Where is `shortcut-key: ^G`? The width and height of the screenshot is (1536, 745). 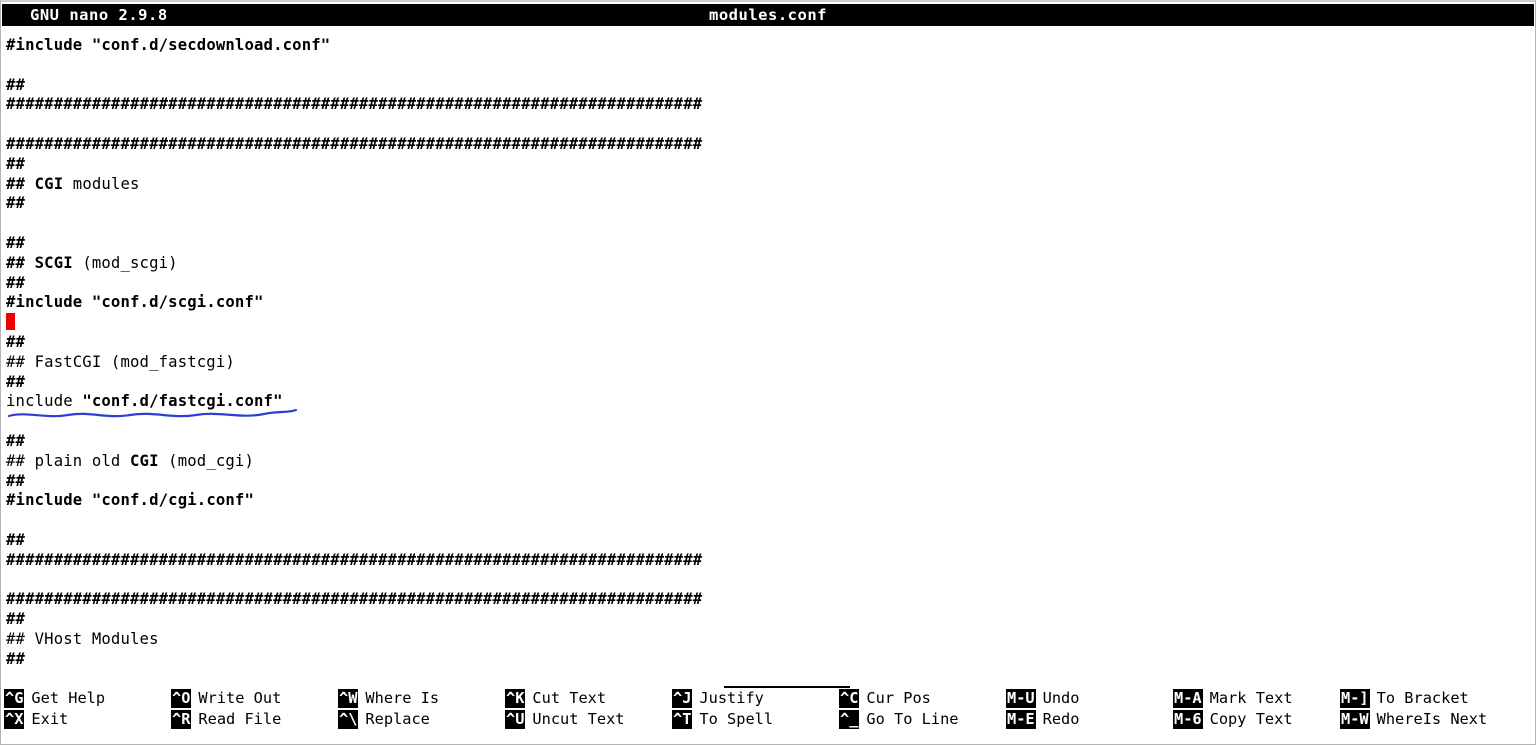
shortcut-key: ^G is located at coordinates (14, 698).